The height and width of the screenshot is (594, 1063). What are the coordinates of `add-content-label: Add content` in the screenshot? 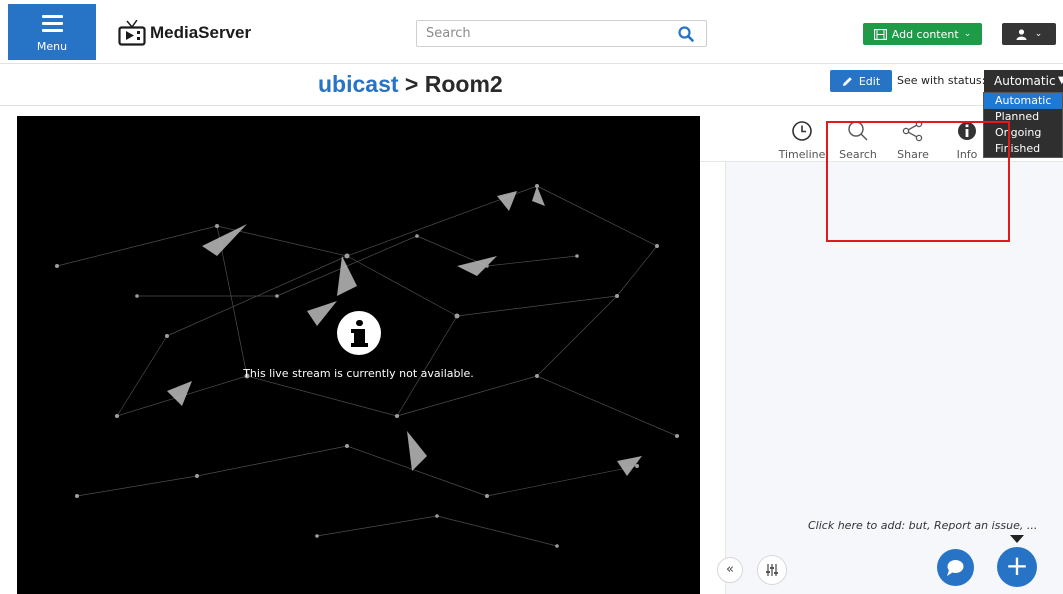 It's located at (925, 34).